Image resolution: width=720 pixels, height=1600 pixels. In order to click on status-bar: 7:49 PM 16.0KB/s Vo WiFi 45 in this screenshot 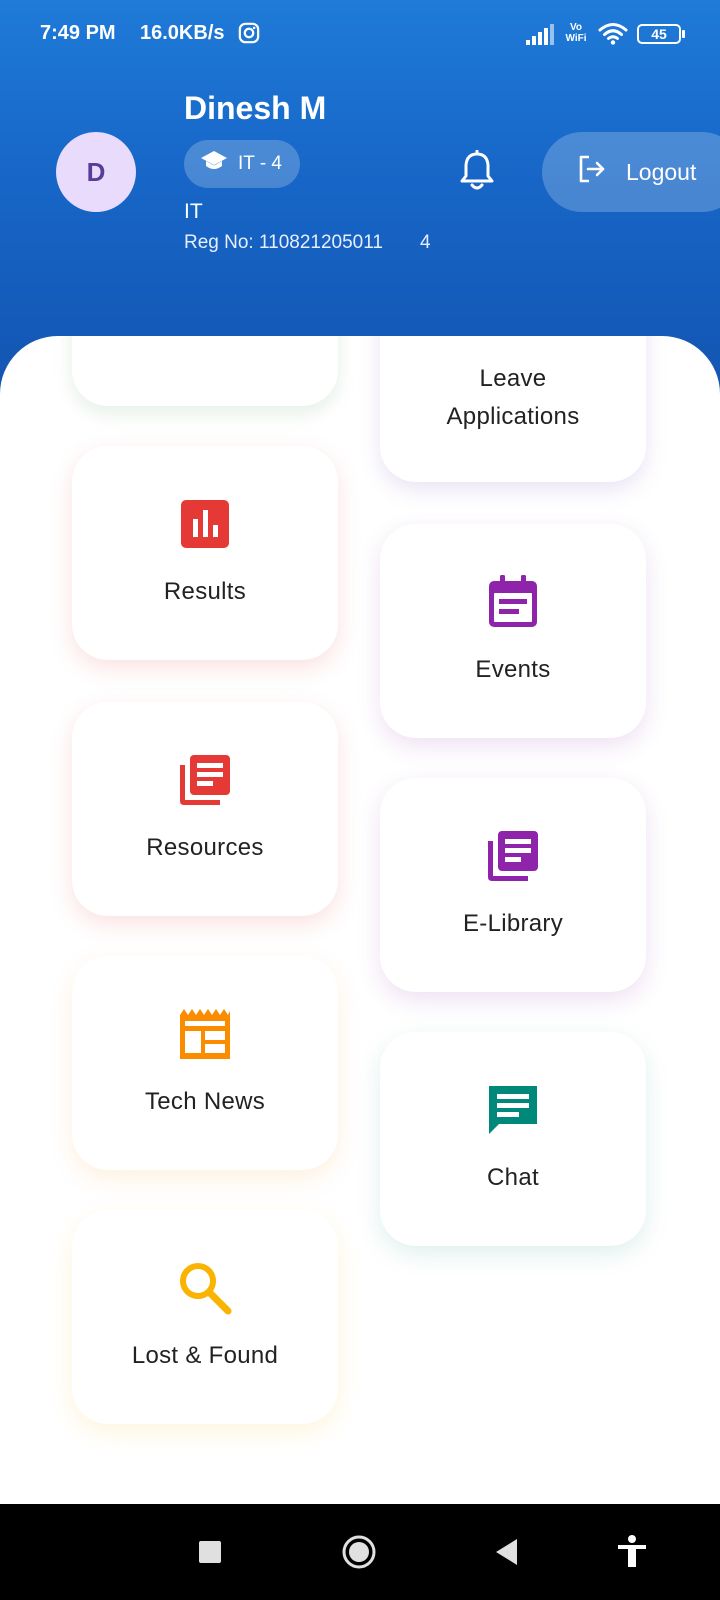, I will do `click(360, 35)`.